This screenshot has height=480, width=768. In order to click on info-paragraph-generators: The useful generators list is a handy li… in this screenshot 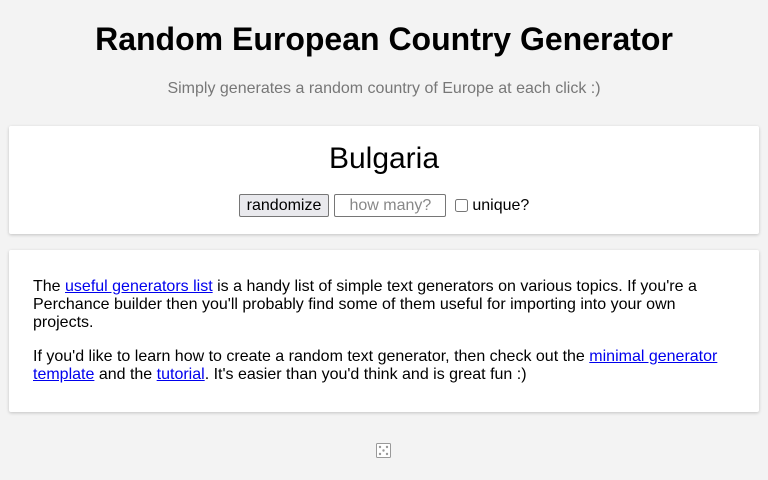, I will do `click(384, 305)`.